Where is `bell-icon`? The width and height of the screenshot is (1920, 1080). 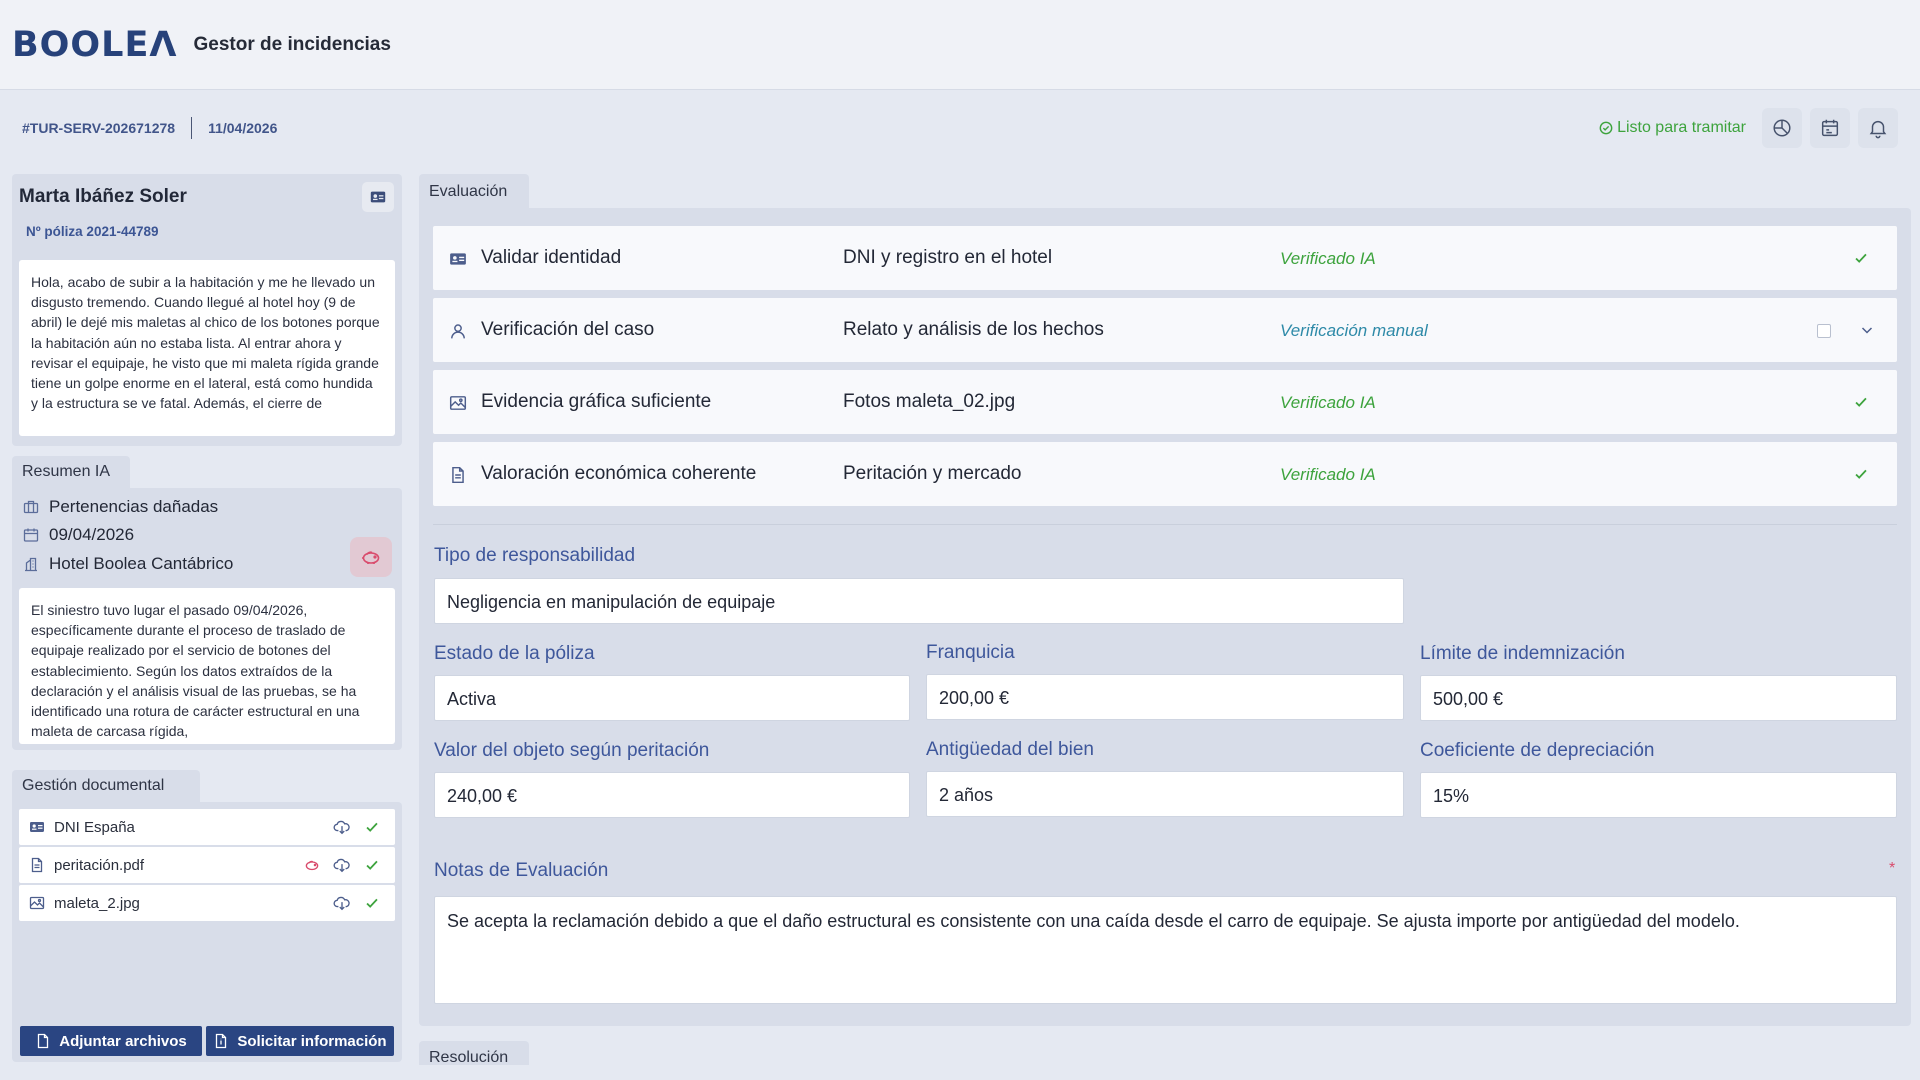 bell-icon is located at coordinates (1878, 129).